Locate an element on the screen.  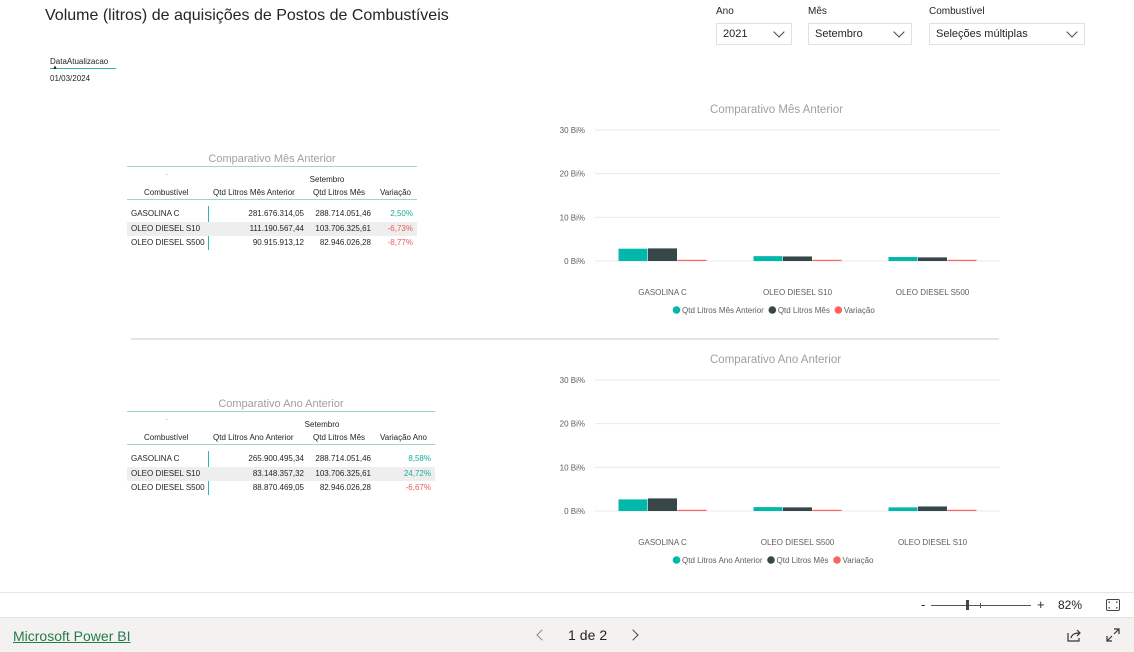
slicer-ano: Ano 2021 is located at coordinates (754, 25).